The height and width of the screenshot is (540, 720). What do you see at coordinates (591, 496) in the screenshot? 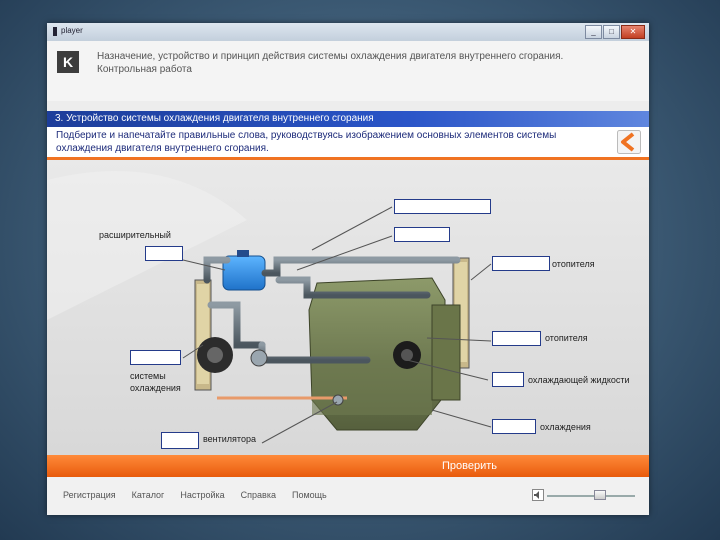
I see `volume-slider-track` at bounding box center [591, 496].